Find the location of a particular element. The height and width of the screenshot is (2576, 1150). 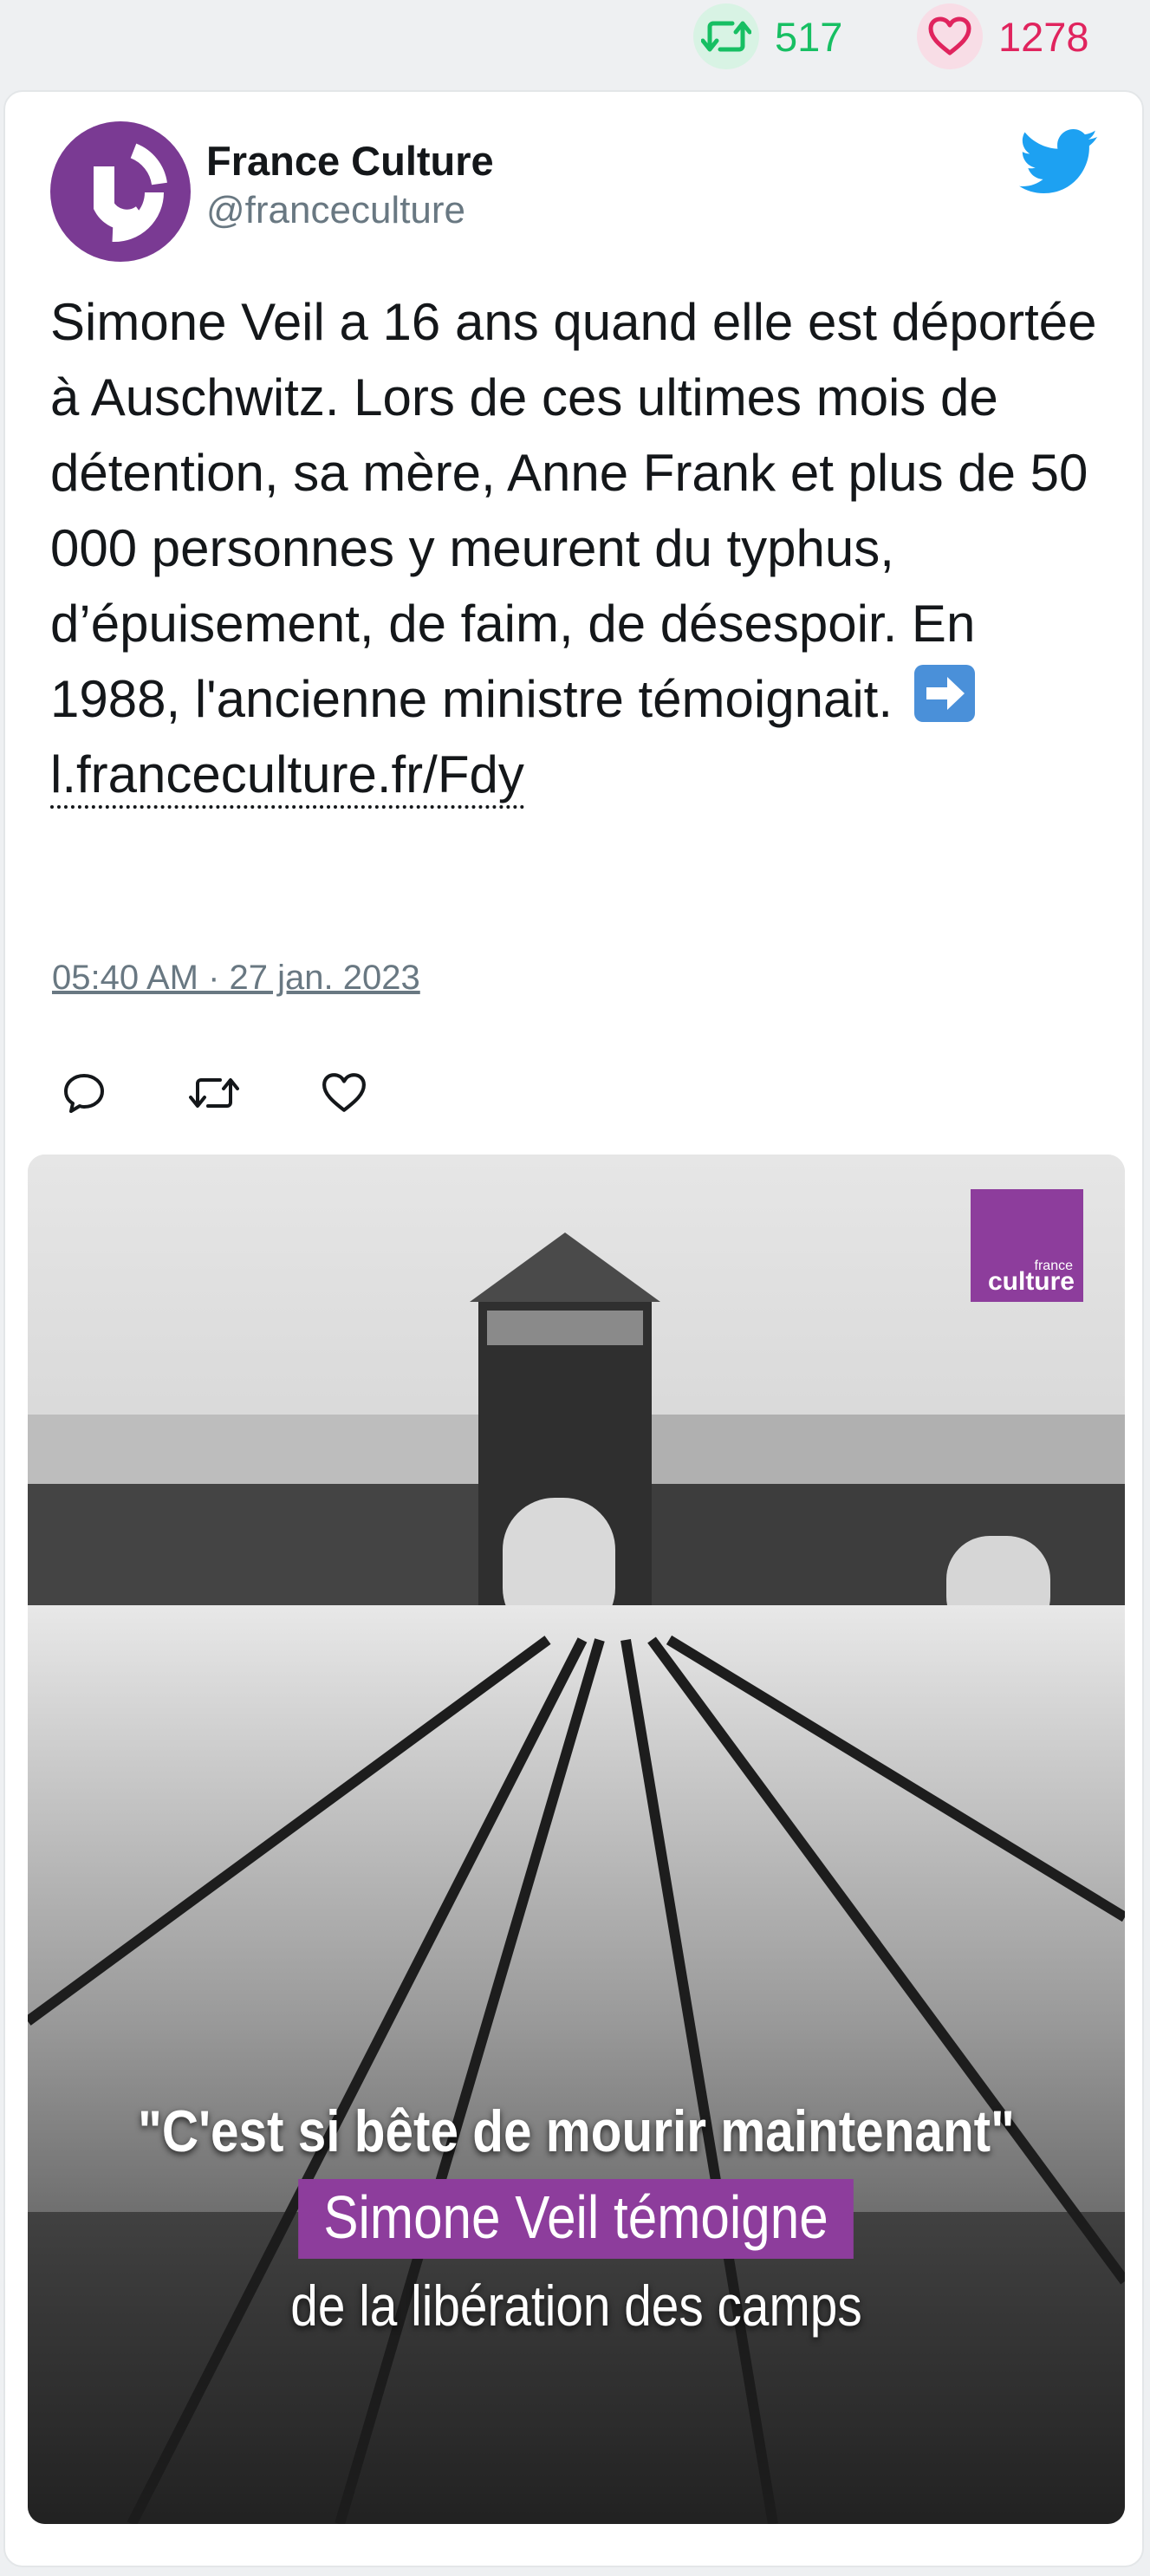

author-handle: @franceculture is located at coordinates (336, 210).